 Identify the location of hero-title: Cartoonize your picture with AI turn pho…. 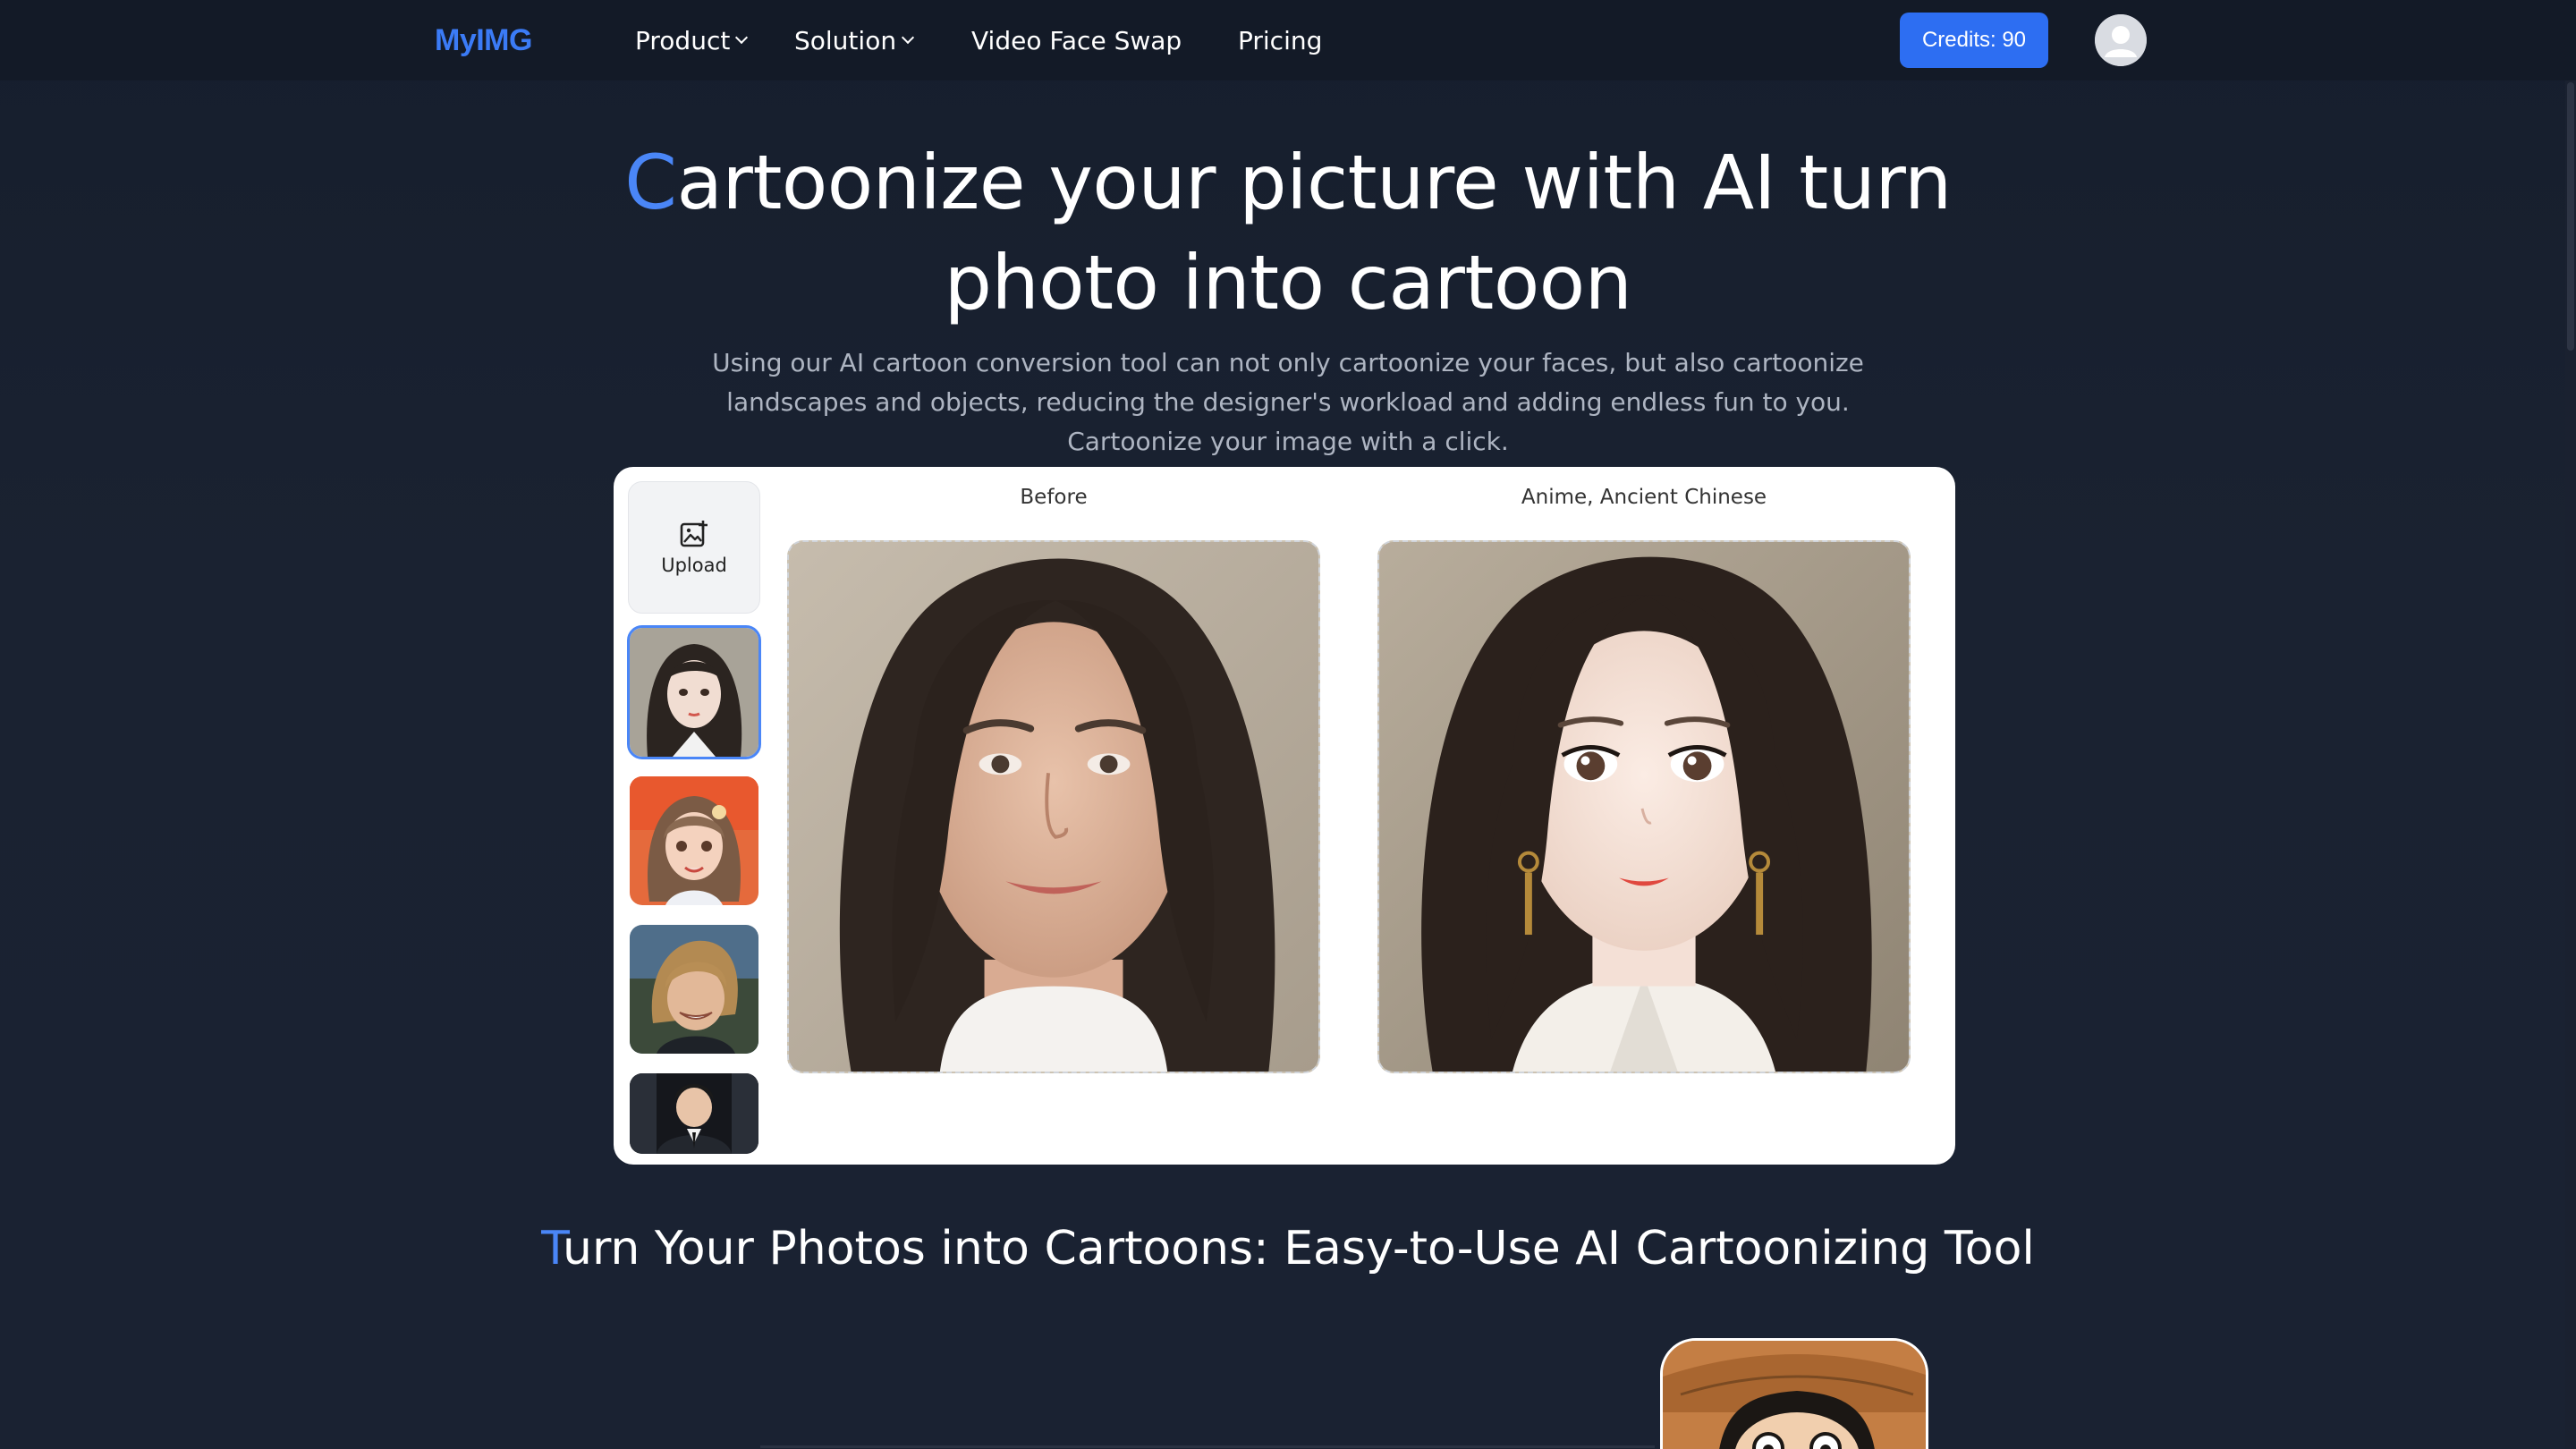
(1288, 232).